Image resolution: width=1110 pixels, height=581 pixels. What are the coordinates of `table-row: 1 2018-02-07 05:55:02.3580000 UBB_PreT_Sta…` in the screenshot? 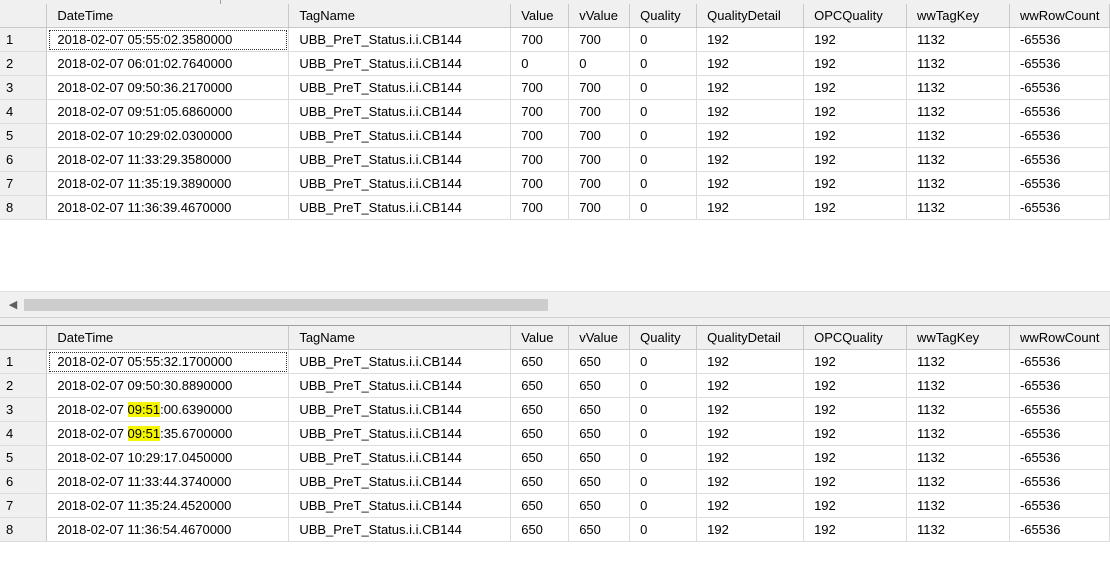 It's located at (555, 39).